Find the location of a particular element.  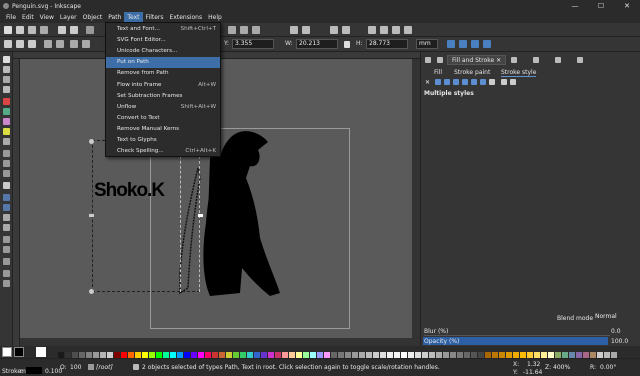

duplicate-icon is located at coordinates (294, 30).